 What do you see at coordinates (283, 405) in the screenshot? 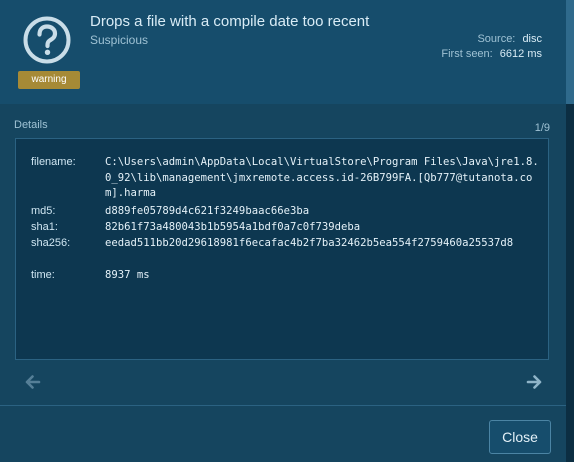
I see `footer-divider` at bounding box center [283, 405].